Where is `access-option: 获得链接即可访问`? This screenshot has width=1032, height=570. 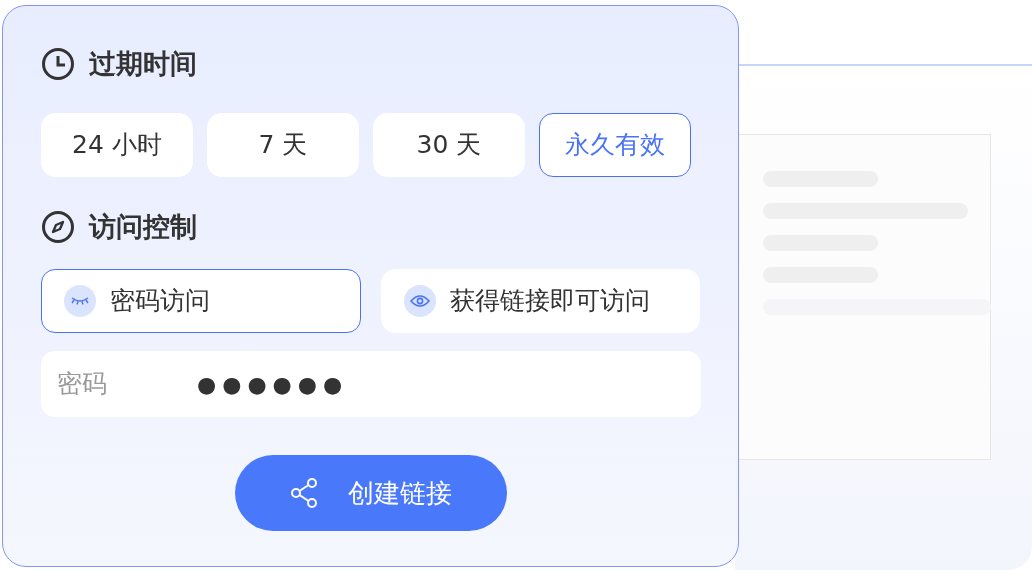 access-option: 获得链接即可访问 is located at coordinates (540, 301).